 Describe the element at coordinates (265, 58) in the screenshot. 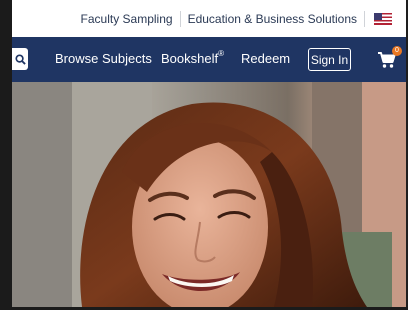

I see `nav-redeem: Redeem` at that location.